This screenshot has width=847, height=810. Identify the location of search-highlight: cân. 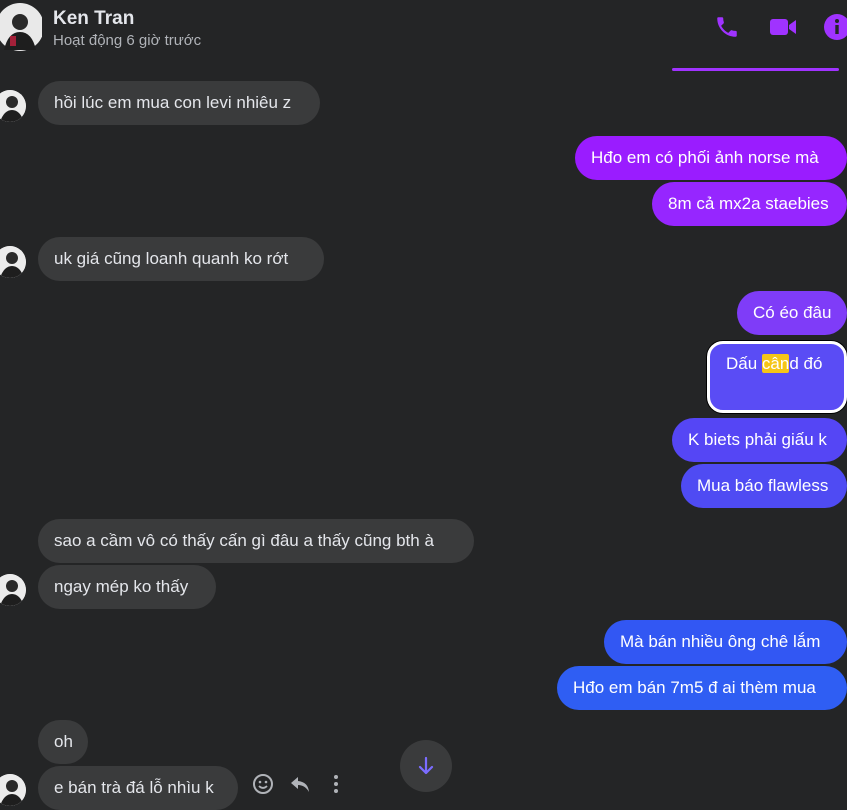
(775, 363).